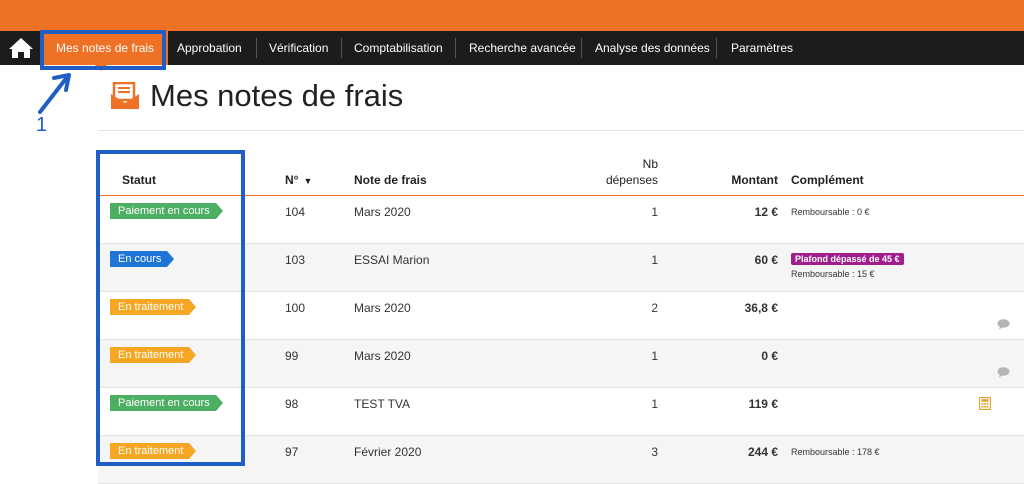 This screenshot has height=484, width=1024. Describe the element at coordinates (766, 260) in the screenshot. I see `row-amount: 60 €` at that location.